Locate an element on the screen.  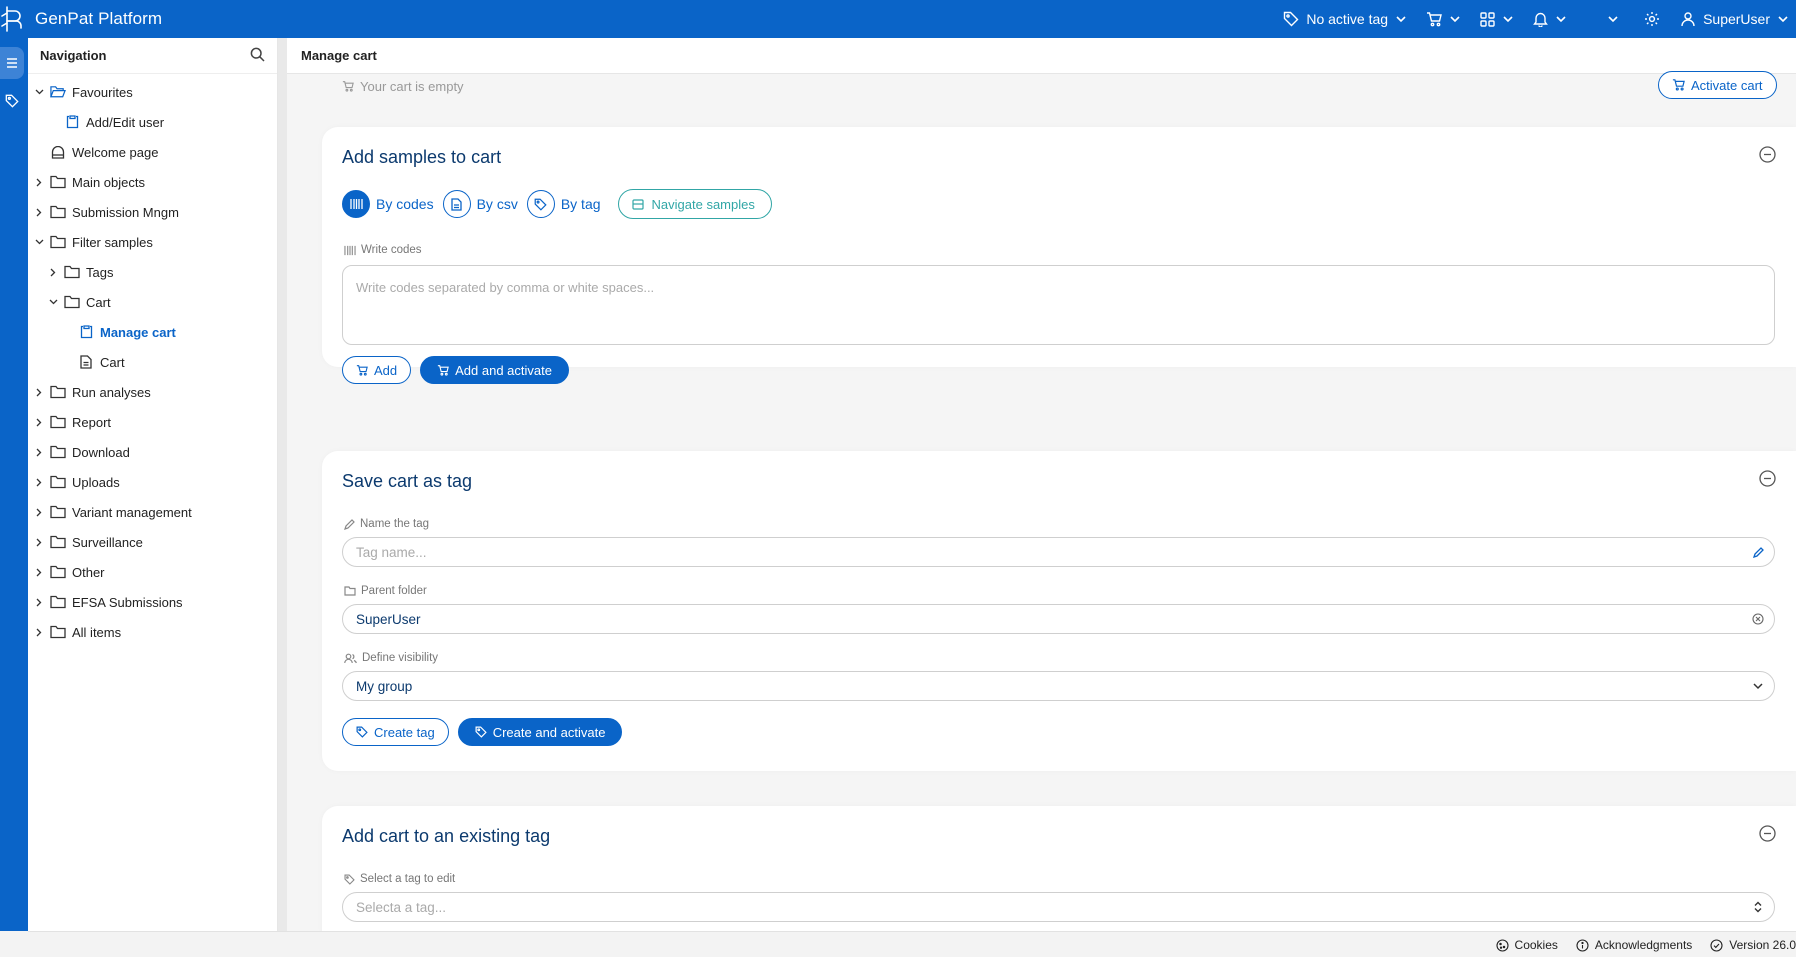
grid-icon is located at coordinates (1487, 19).